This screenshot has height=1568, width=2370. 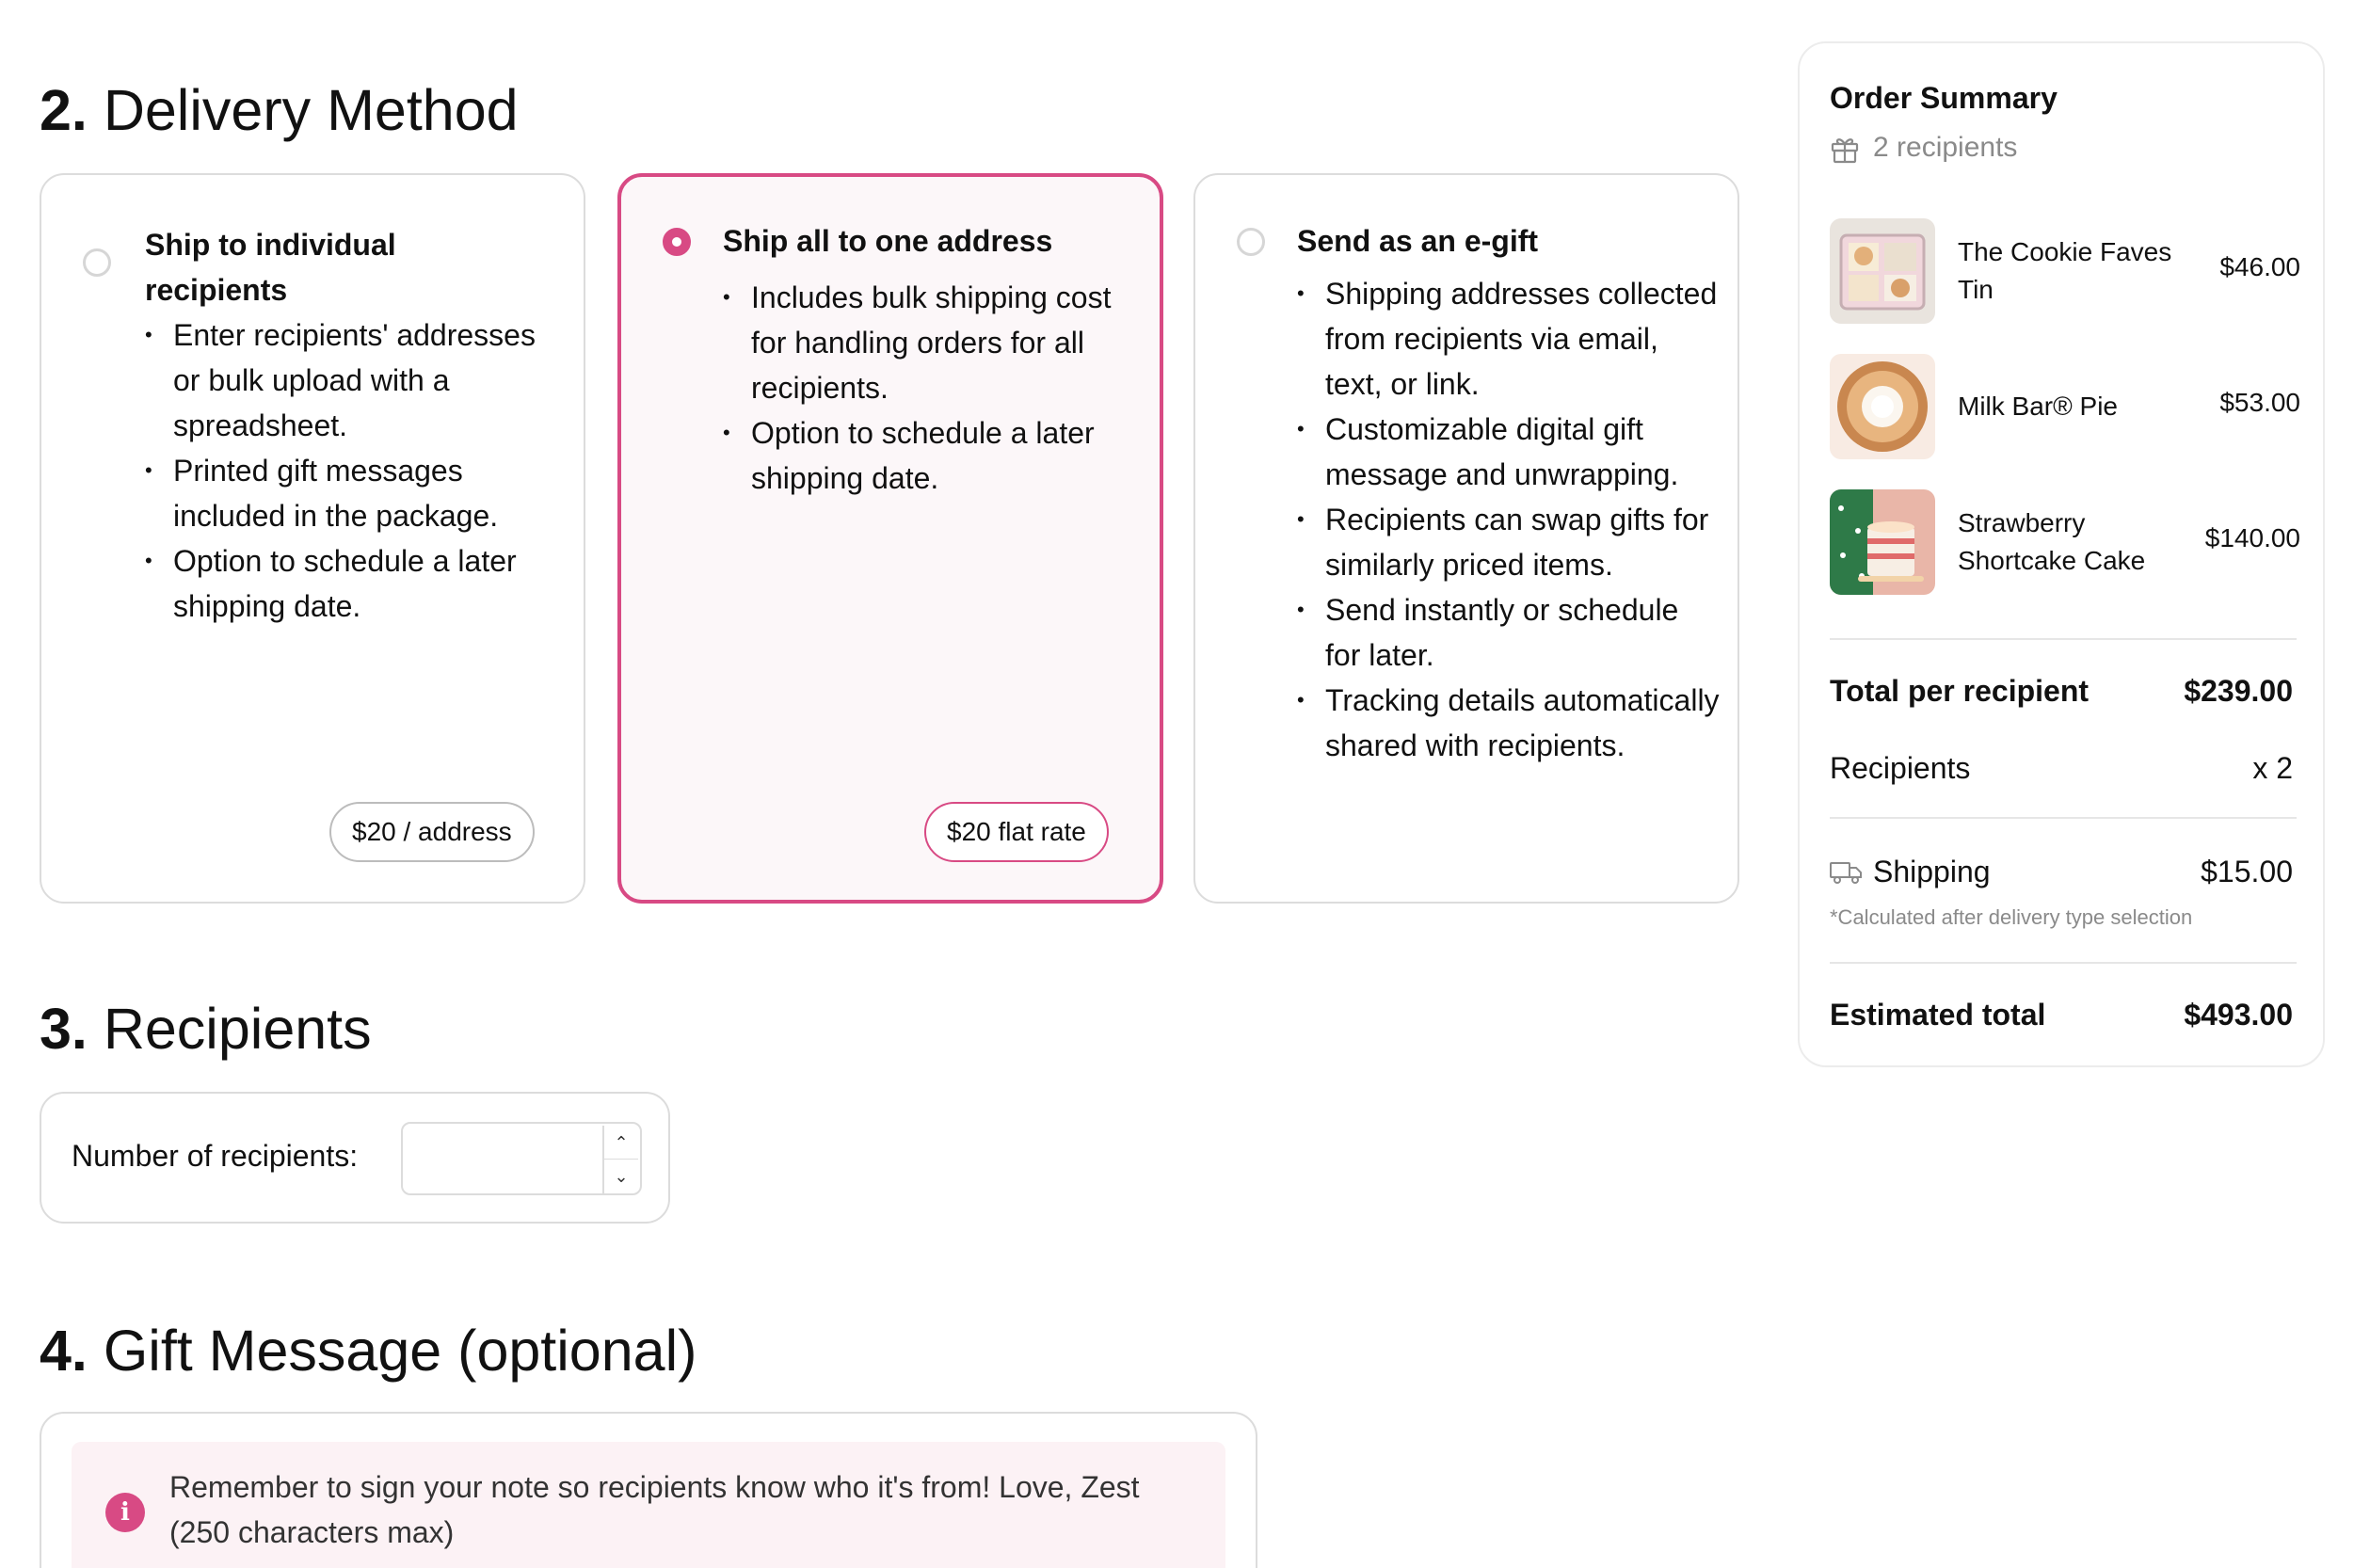 I want to click on option-title: Send as an e-gift, so click(x=1418, y=241).